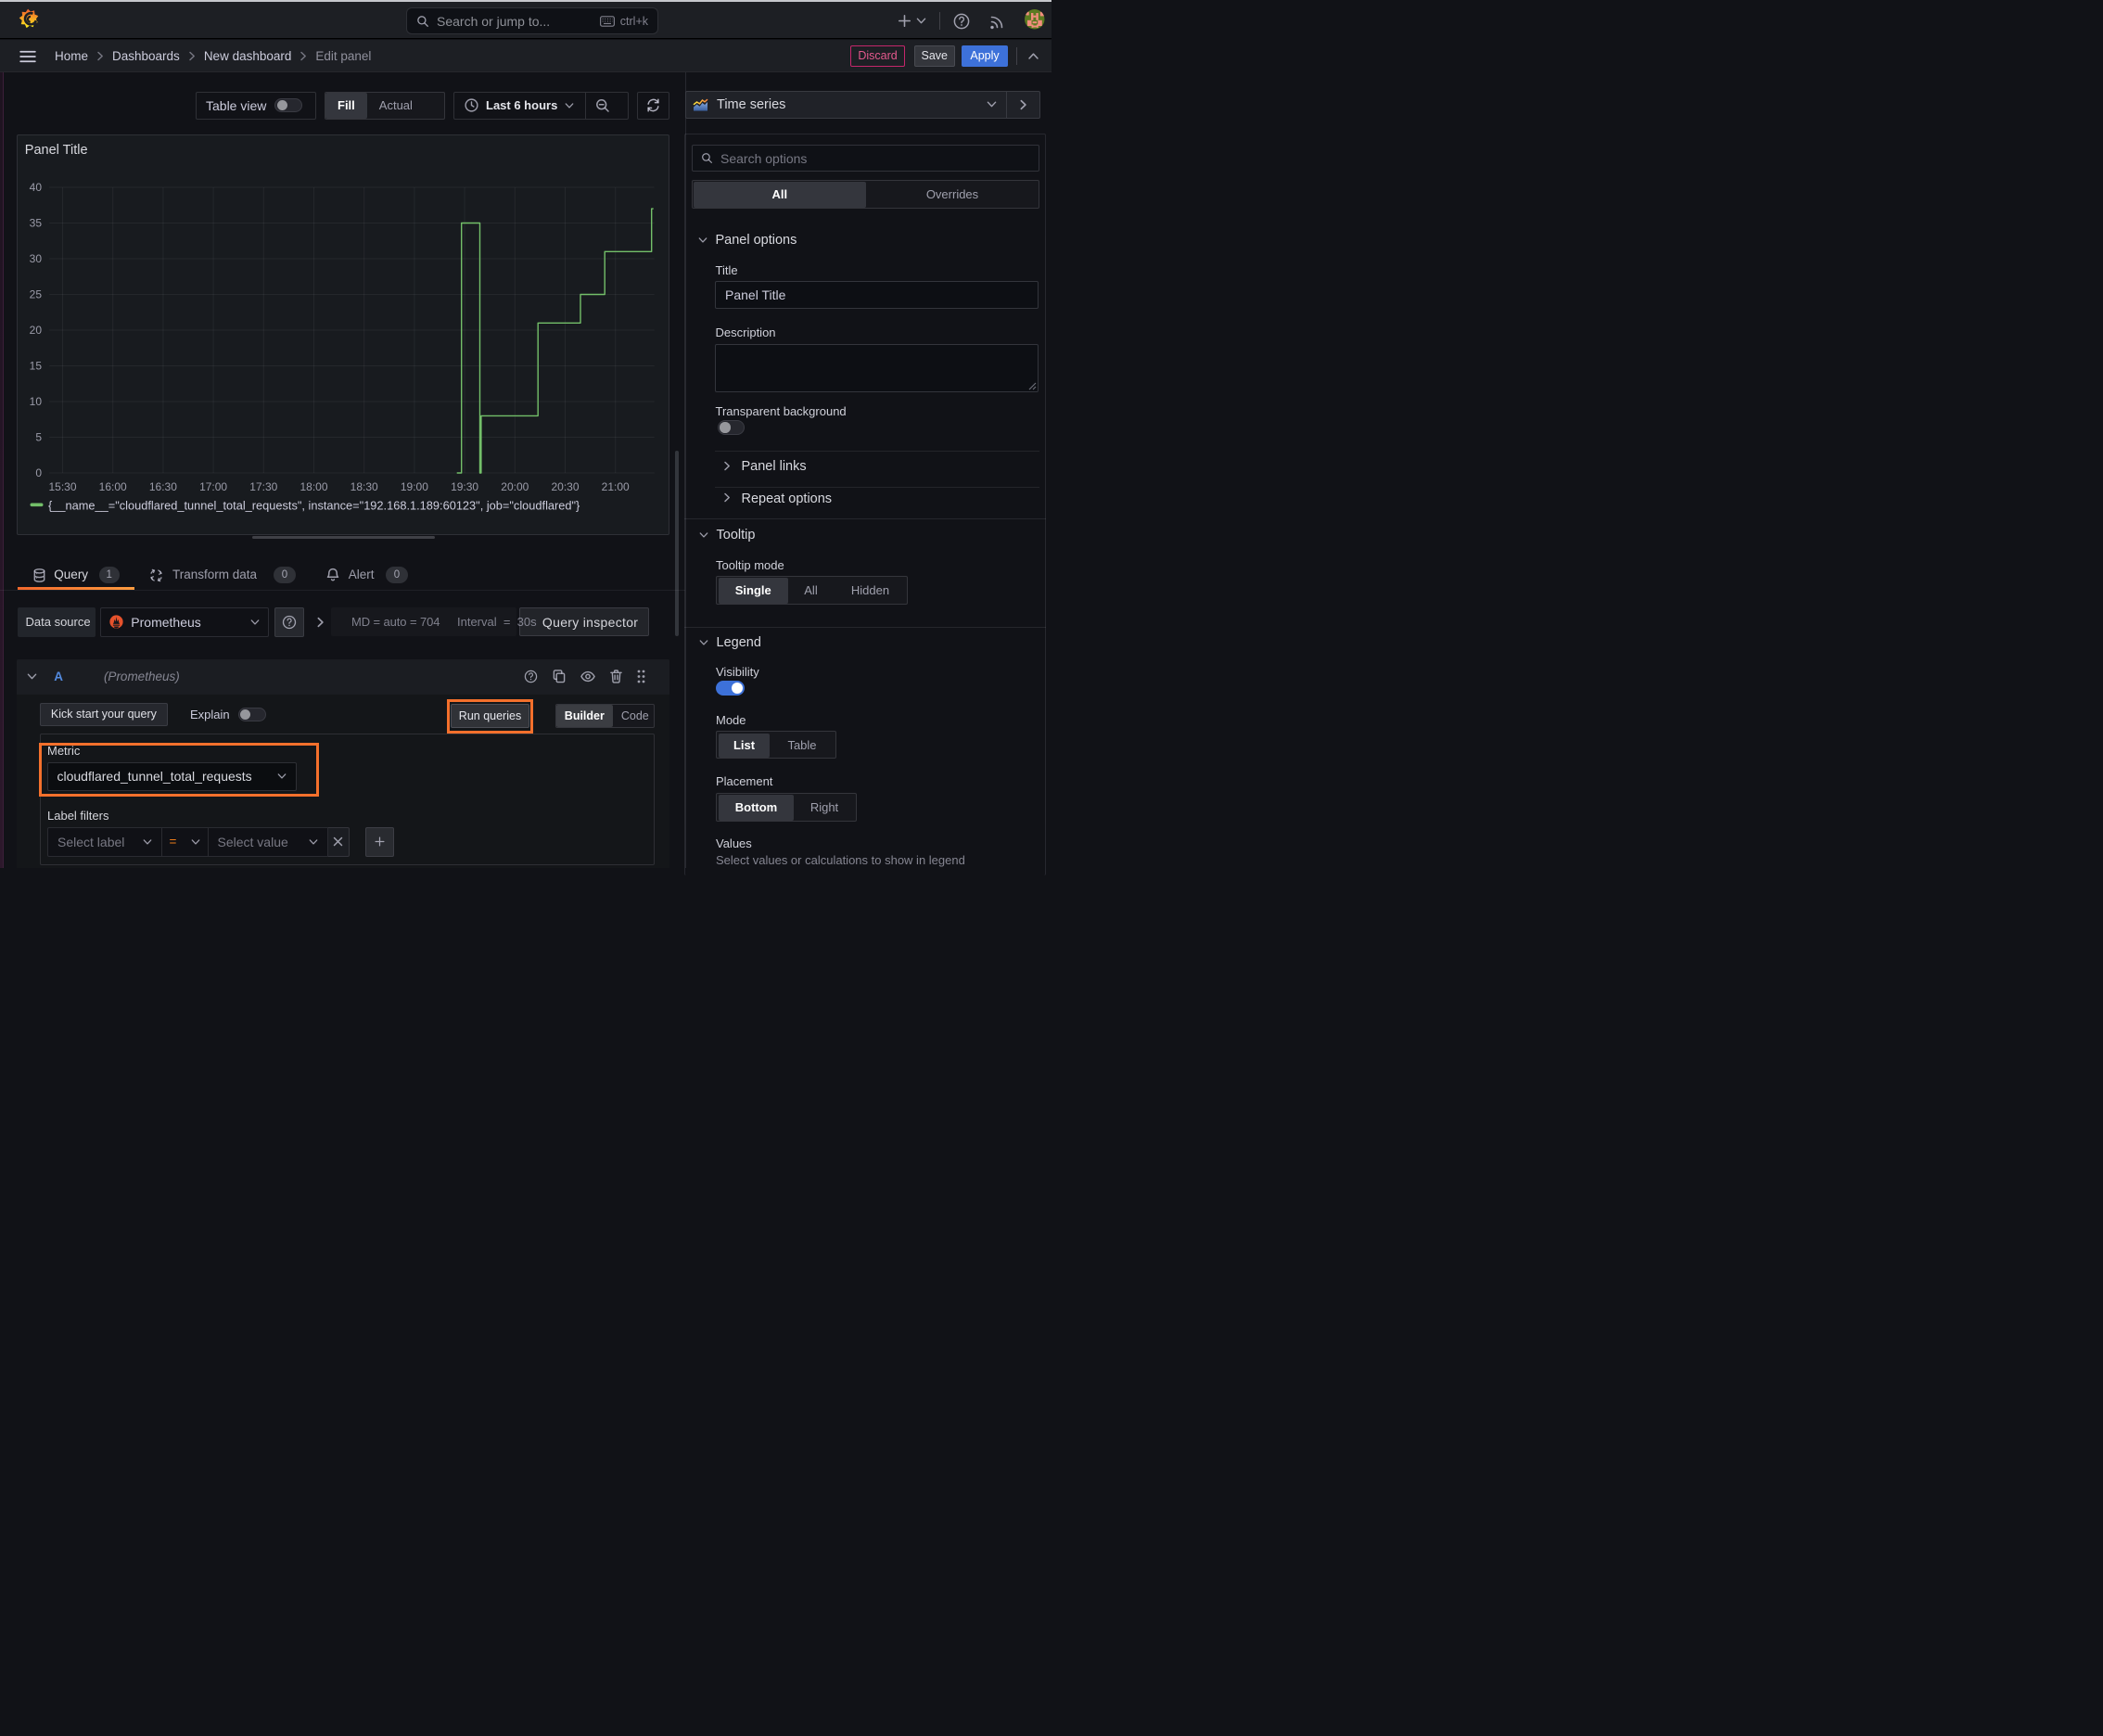  What do you see at coordinates (36, 258) in the screenshot?
I see `svg-text: 30` at bounding box center [36, 258].